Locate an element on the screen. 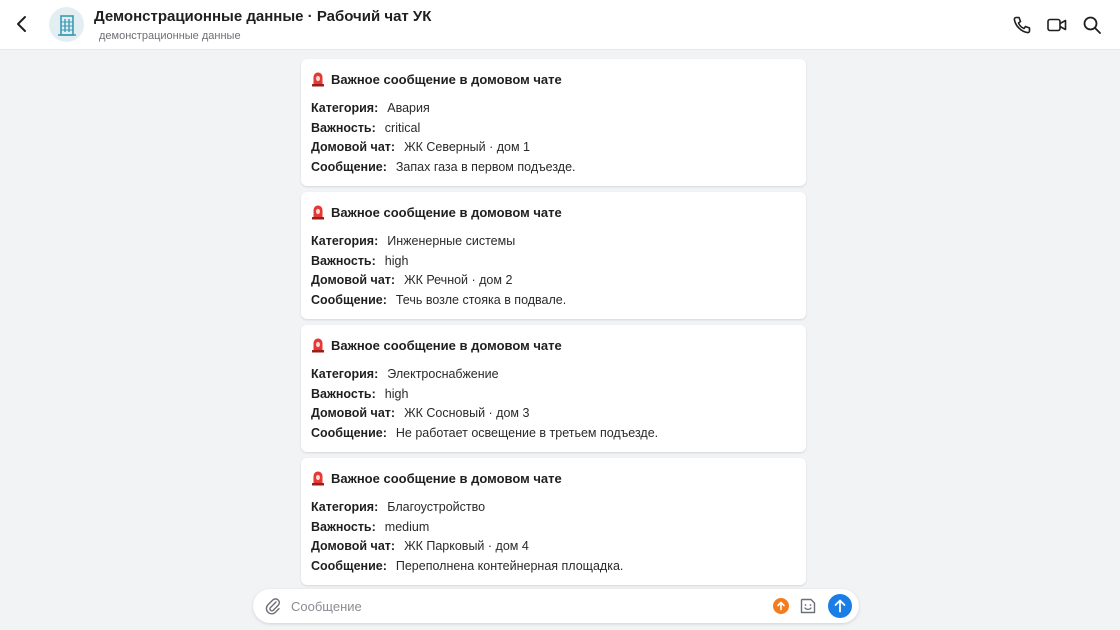 Image resolution: width=1120 pixels, height=630 pixels. search-button is located at coordinates (1092, 25).